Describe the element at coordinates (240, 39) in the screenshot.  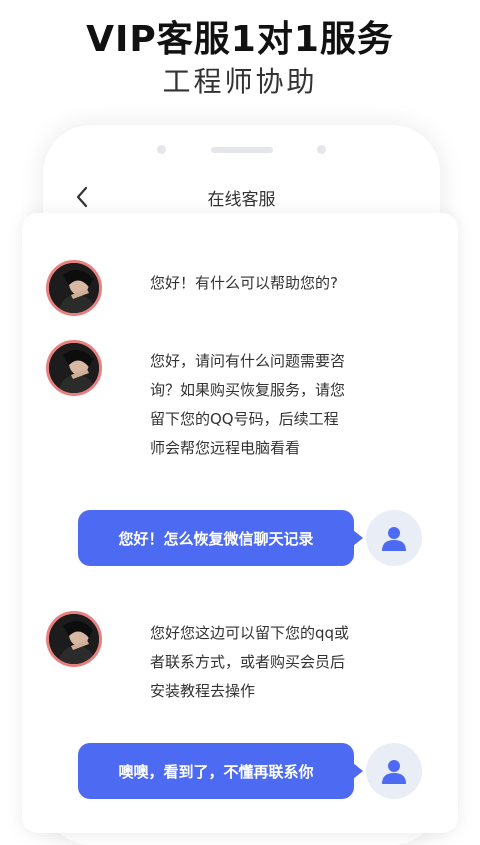
I see `headline: VIP客服1对1服务` at that location.